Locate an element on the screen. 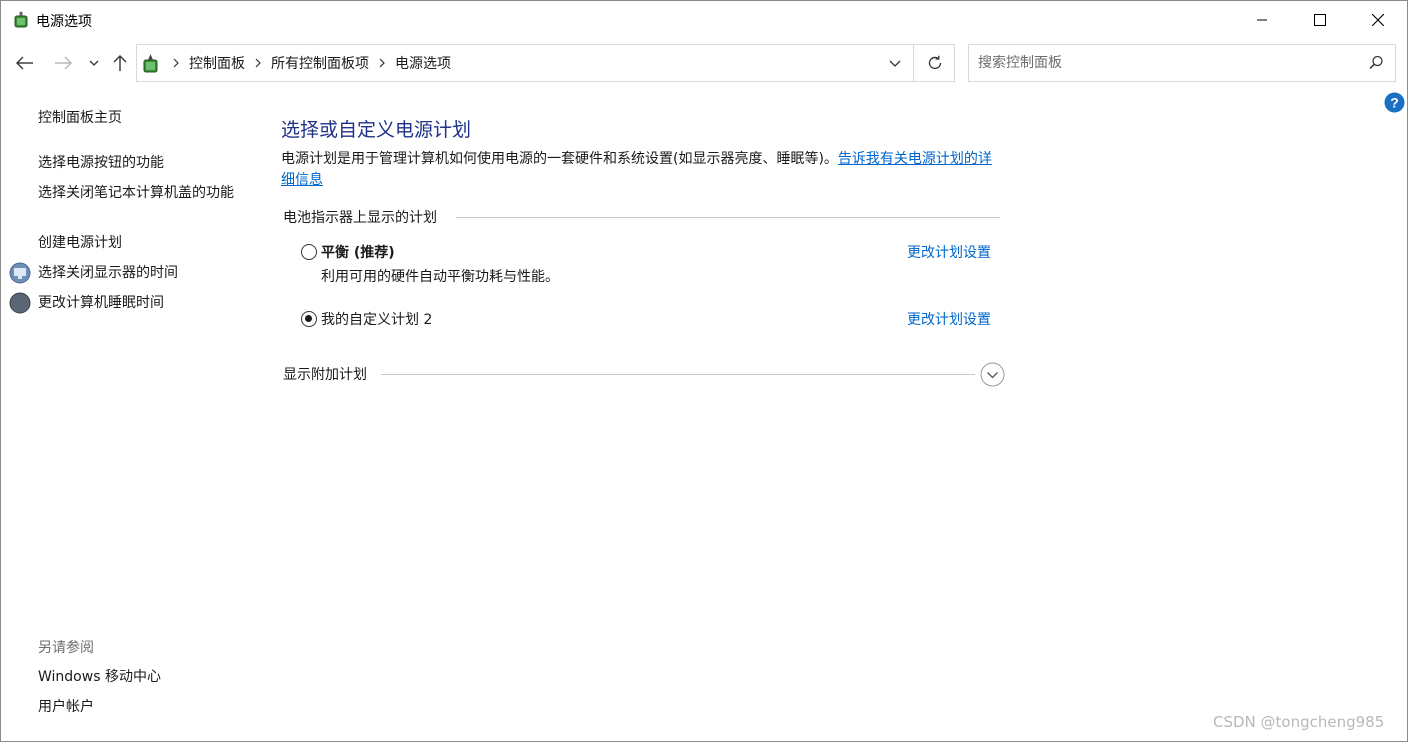 The width and height of the screenshot is (1408, 742). plan-name: 我的自定义计划 2 is located at coordinates (376, 319).